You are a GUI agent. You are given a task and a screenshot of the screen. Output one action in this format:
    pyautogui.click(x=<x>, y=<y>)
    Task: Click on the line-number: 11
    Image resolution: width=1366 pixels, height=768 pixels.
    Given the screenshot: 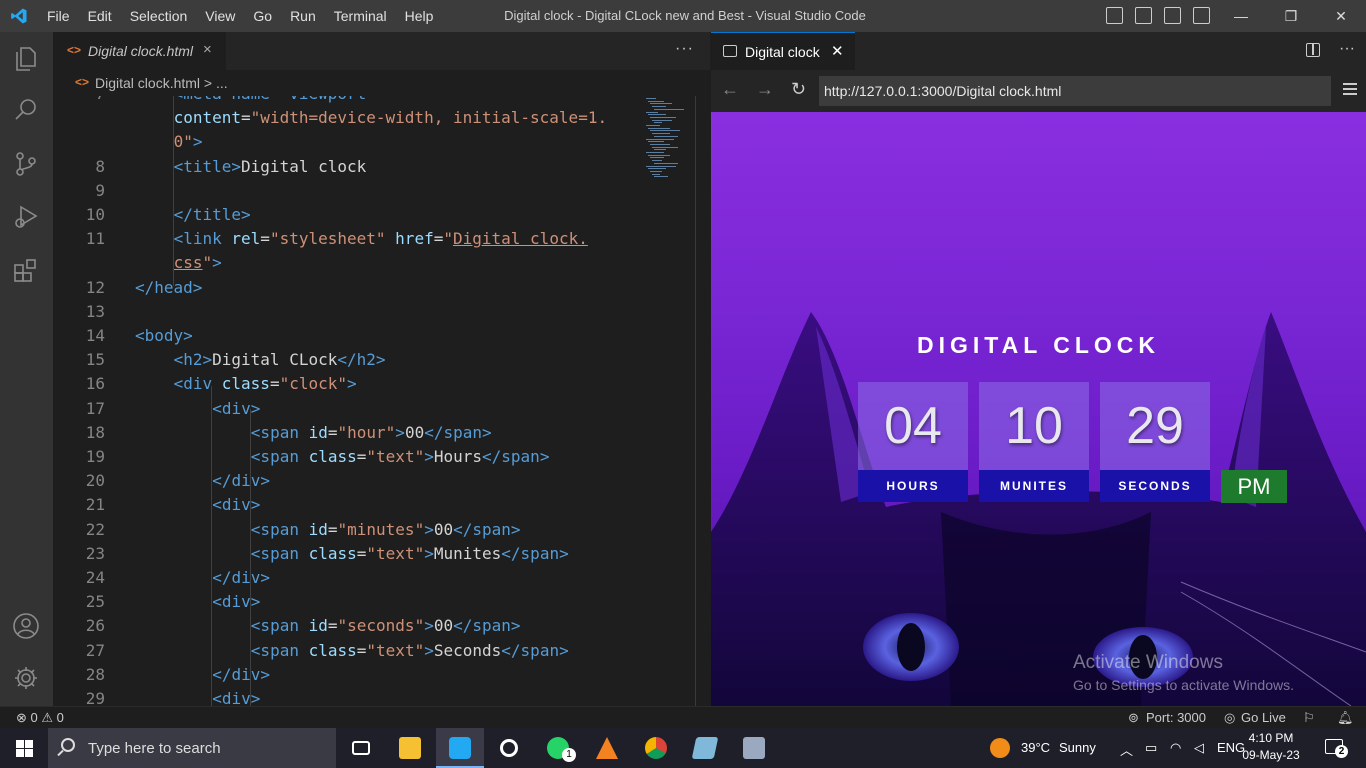 What is the action you would take?
    pyautogui.click(x=95, y=239)
    